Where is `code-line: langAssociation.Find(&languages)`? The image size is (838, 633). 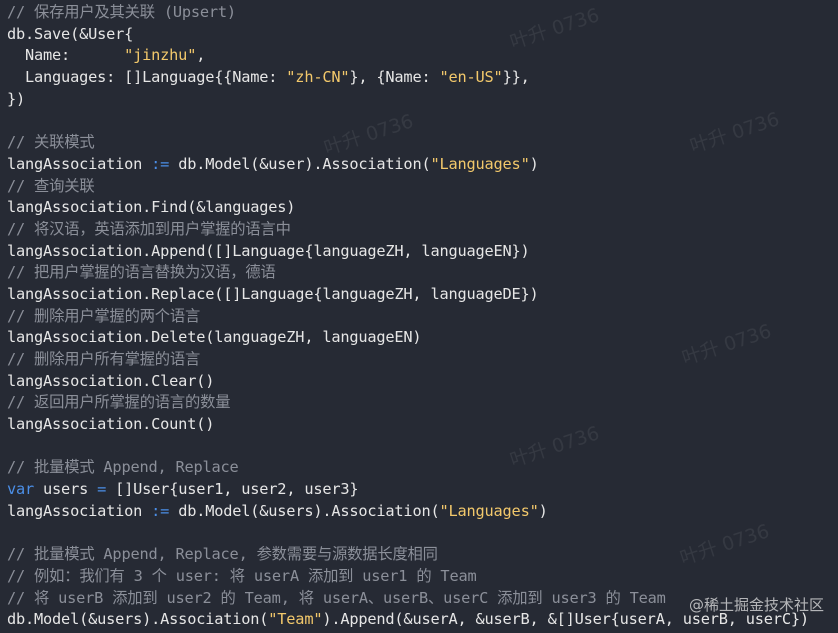
code-line: langAssociation.Find(&languages) is located at coordinates (422, 208).